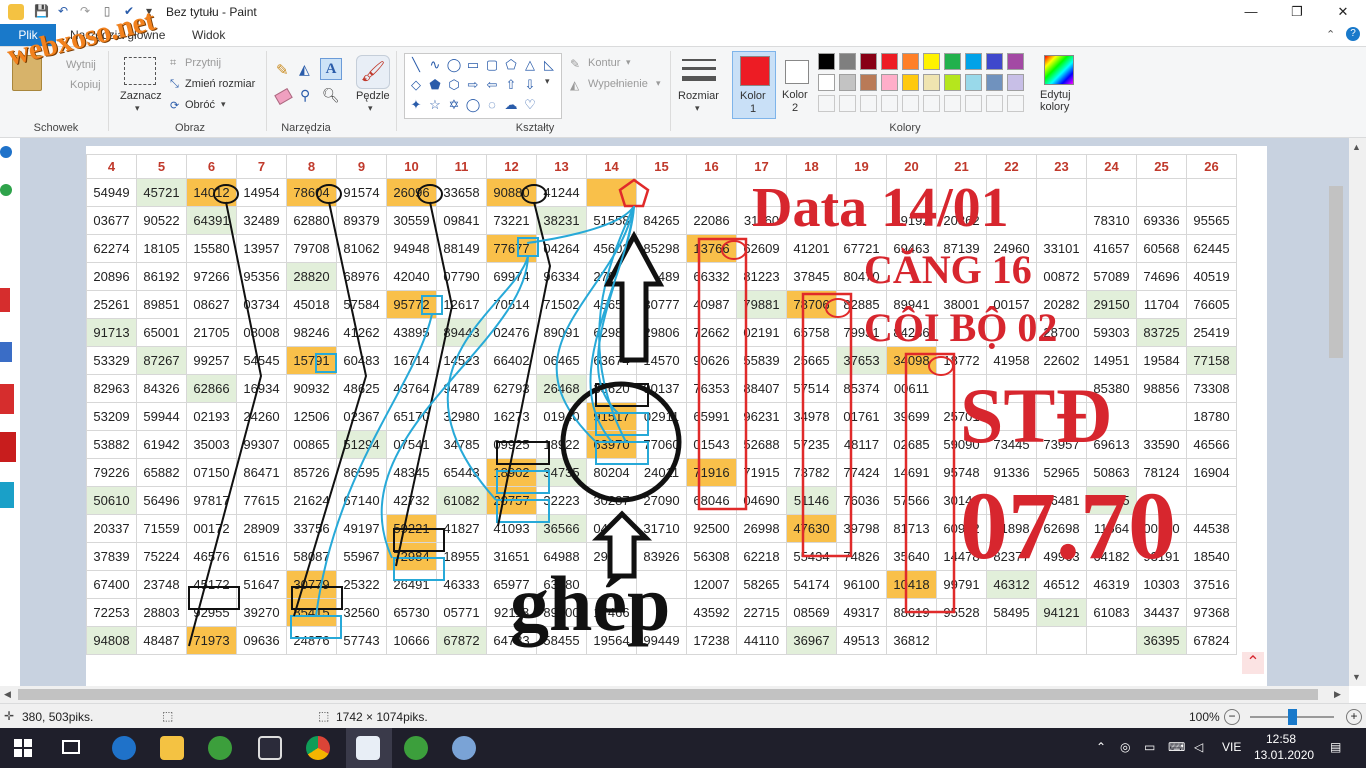  What do you see at coordinates (530, 85) in the screenshot?
I see `arrow-down-shape-icon: ⇩` at bounding box center [530, 85].